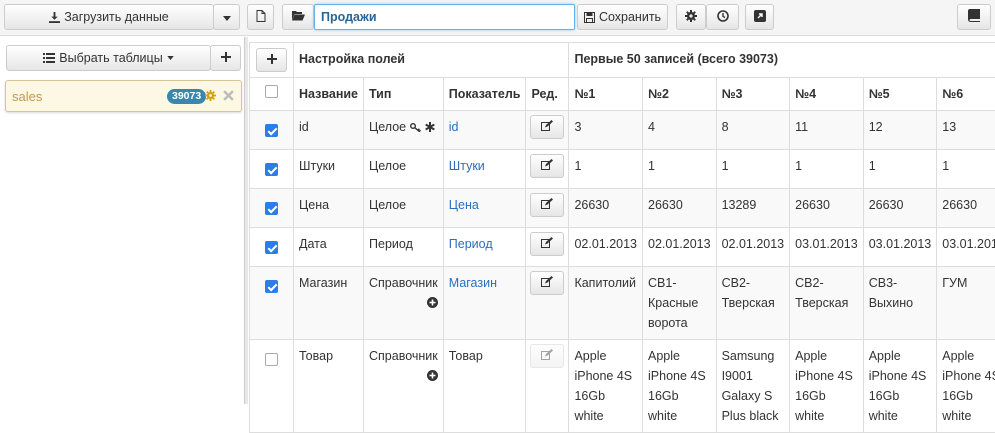 The height and width of the screenshot is (433, 995). What do you see at coordinates (316, 356) in the screenshot?
I see `field-name-text: Товар` at bounding box center [316, 356].